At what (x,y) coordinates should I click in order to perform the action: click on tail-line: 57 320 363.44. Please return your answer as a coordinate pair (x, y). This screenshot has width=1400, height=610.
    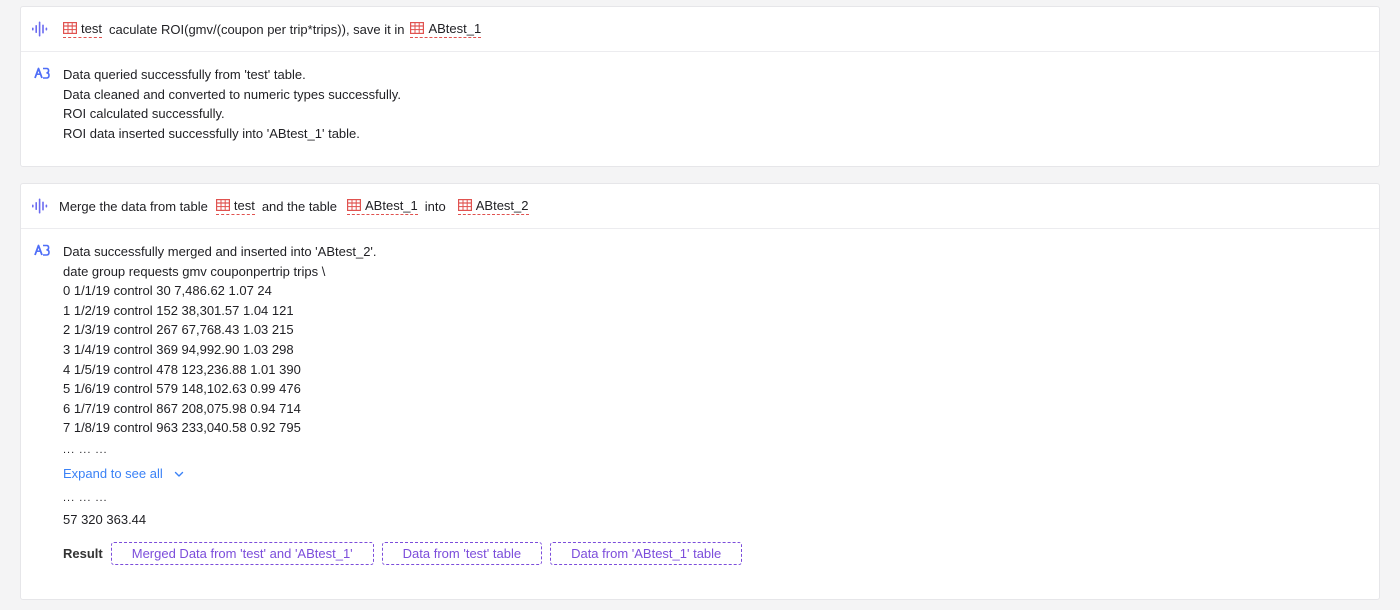
    Looking at the image, I should click on (105, 519).